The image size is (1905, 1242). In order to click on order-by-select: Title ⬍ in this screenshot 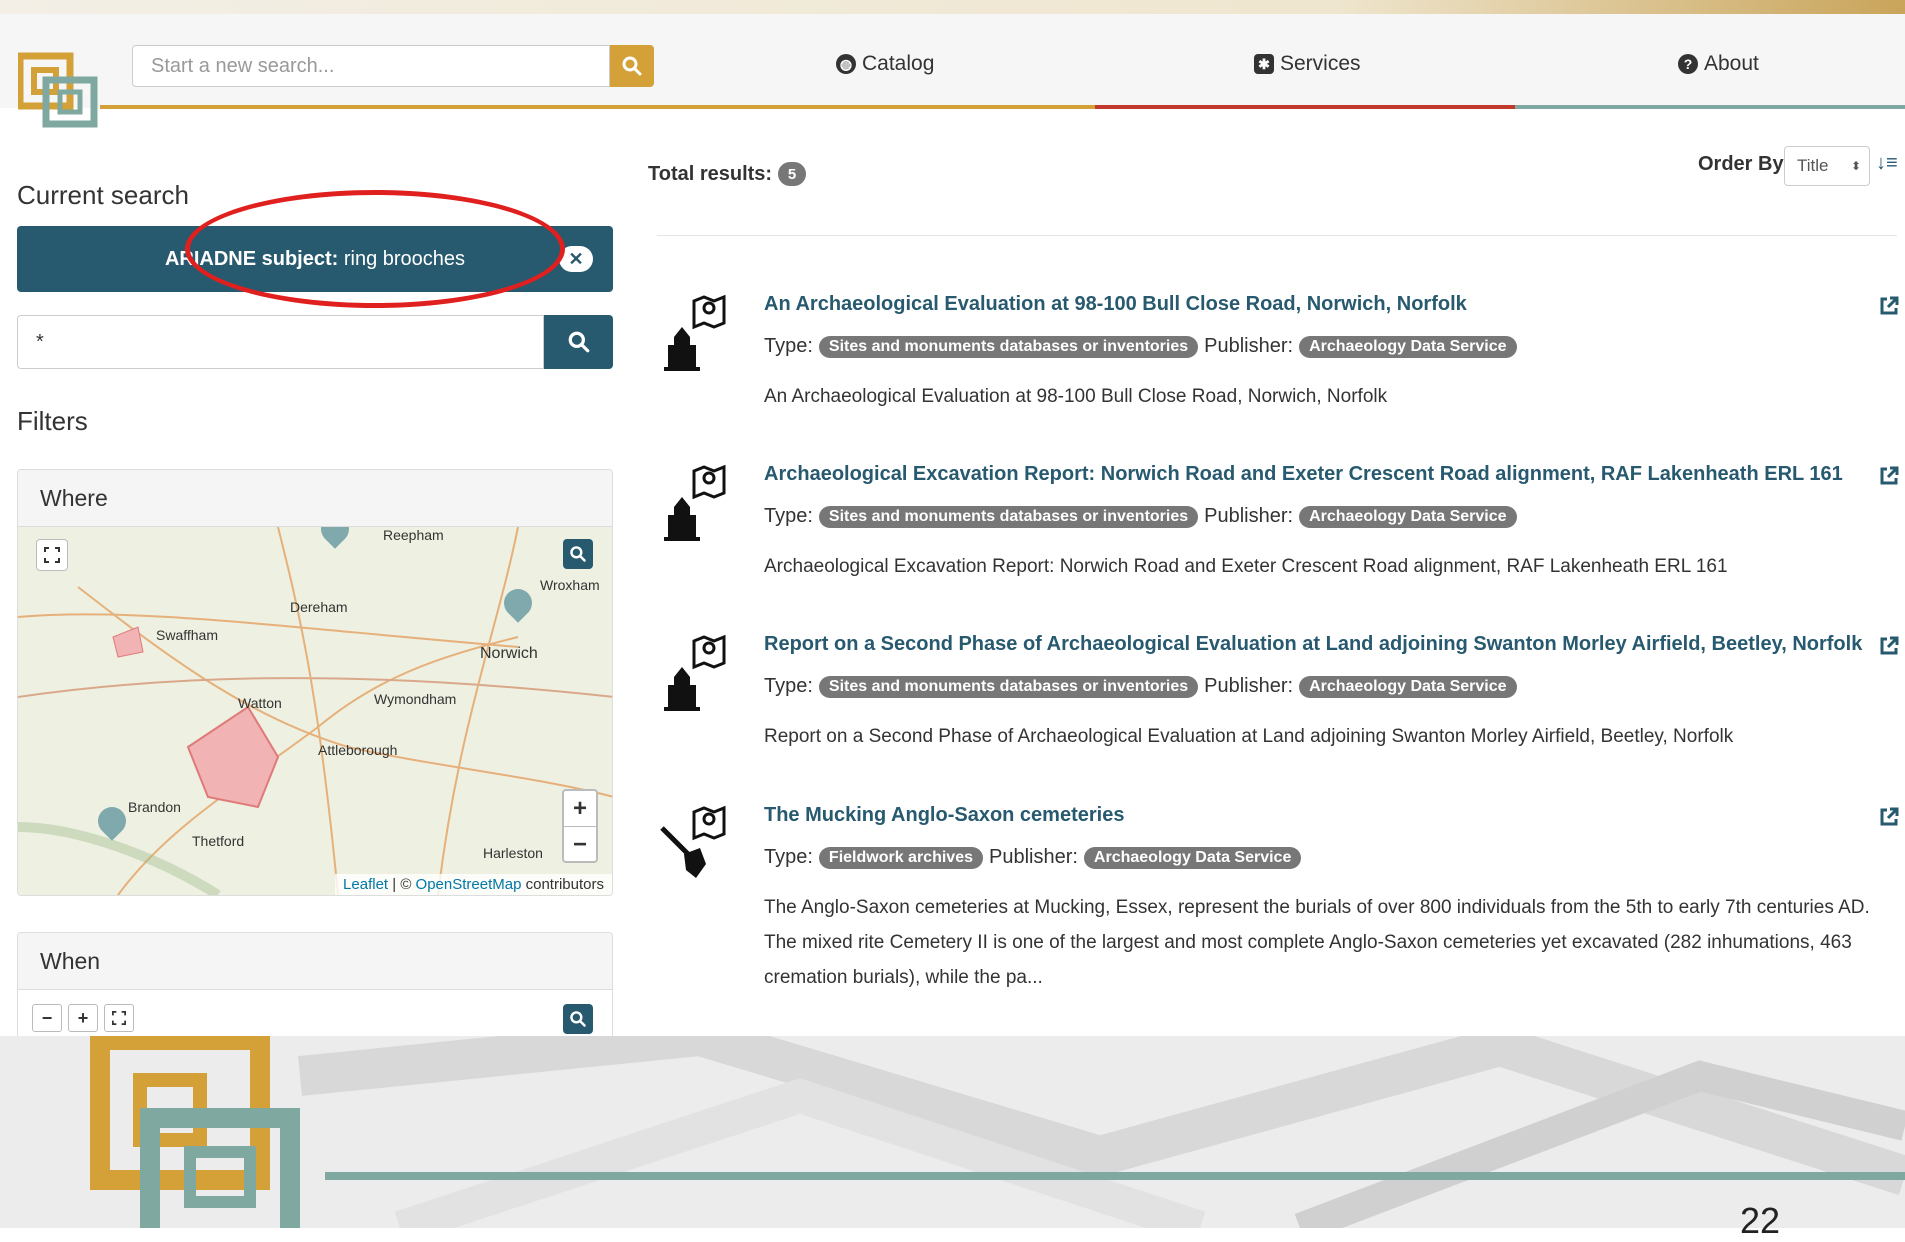, I will do `click(1827, 166)`.